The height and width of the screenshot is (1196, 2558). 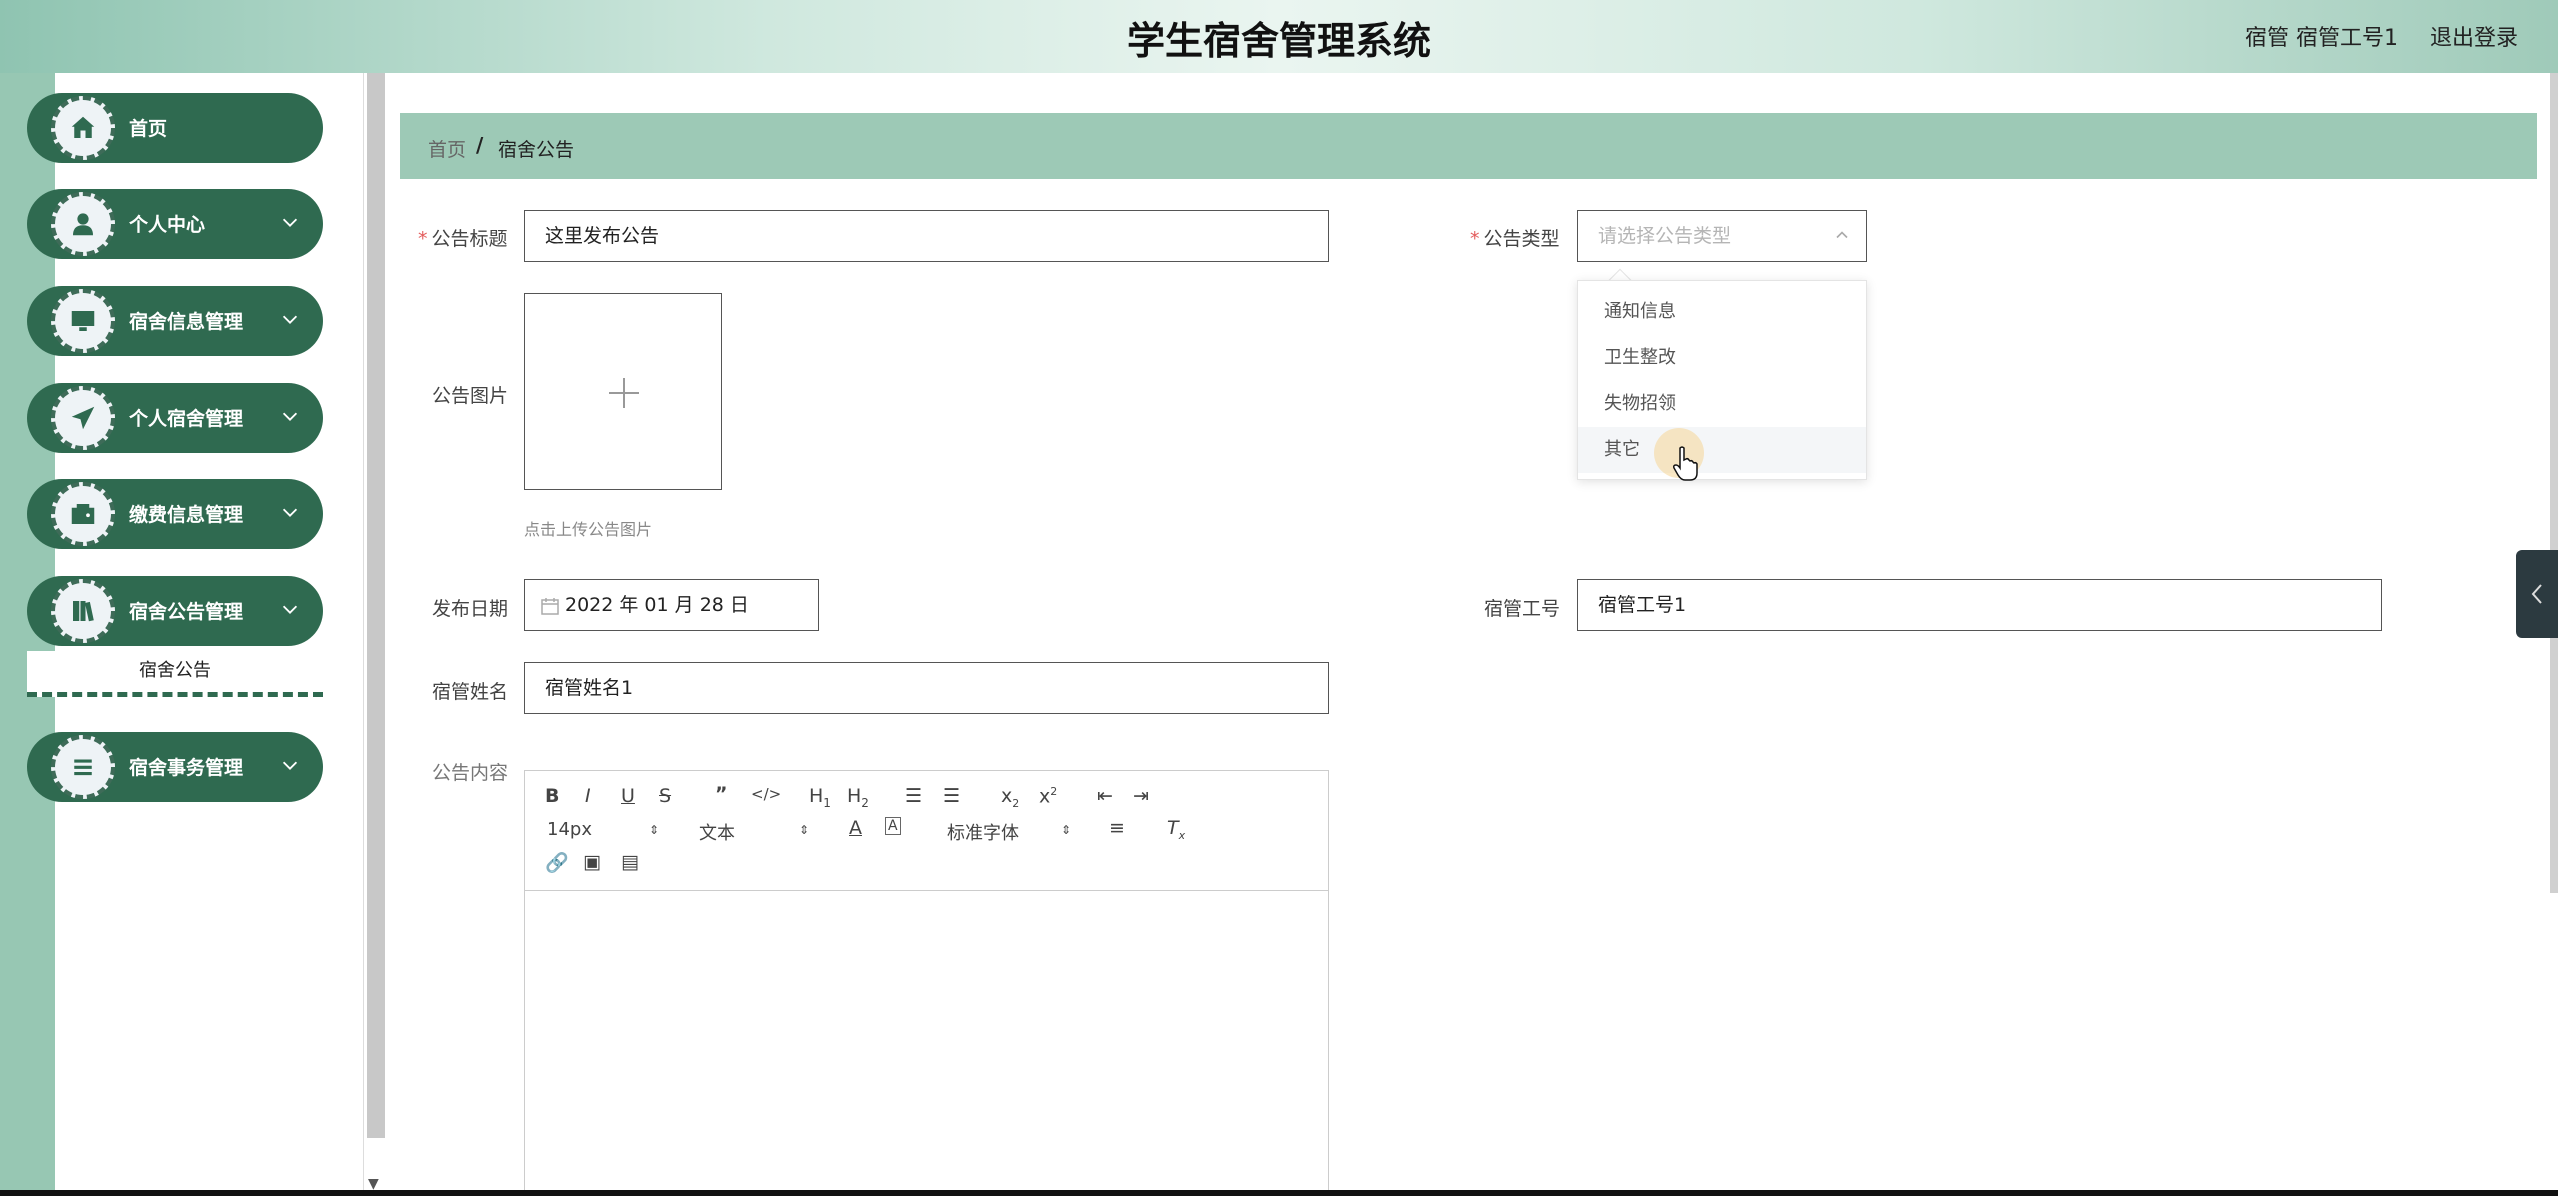 What do you see at coordinates (186, 768) in the screenshot?
I see `sidebar-item-label: 宿舍事务管理` at bounding box center [186, 768].